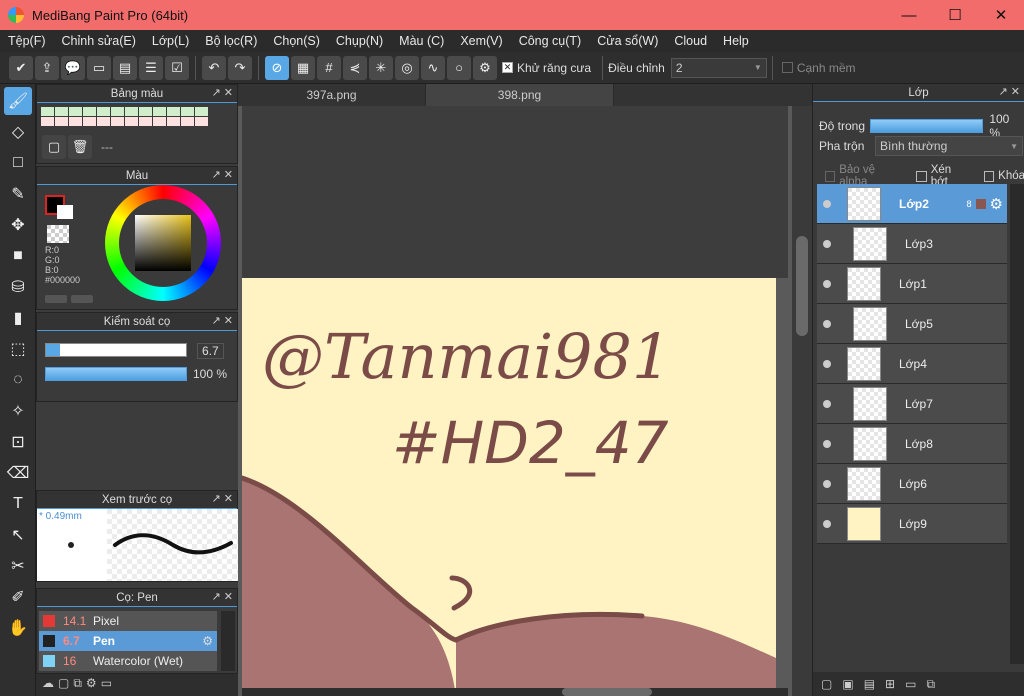 The height and width of the screenshot is (696, 1024). I want to click on layer-row-lop6: Lớp6, so click(912, 484).